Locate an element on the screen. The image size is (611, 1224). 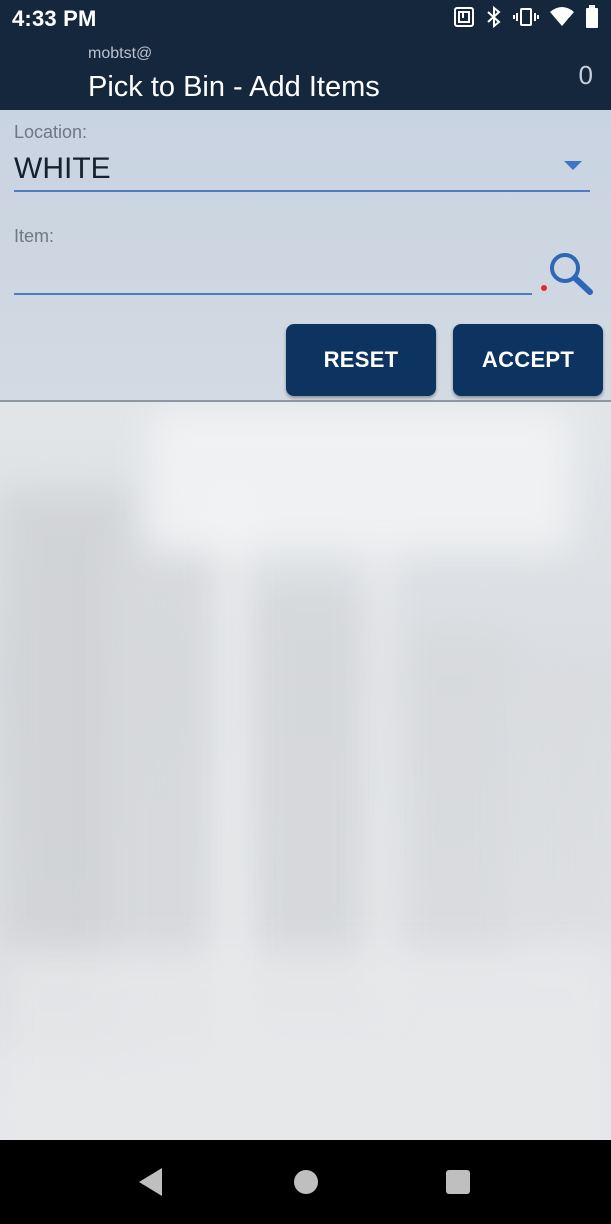
user-name: mobtst@ is located at coordinates (120, 53).